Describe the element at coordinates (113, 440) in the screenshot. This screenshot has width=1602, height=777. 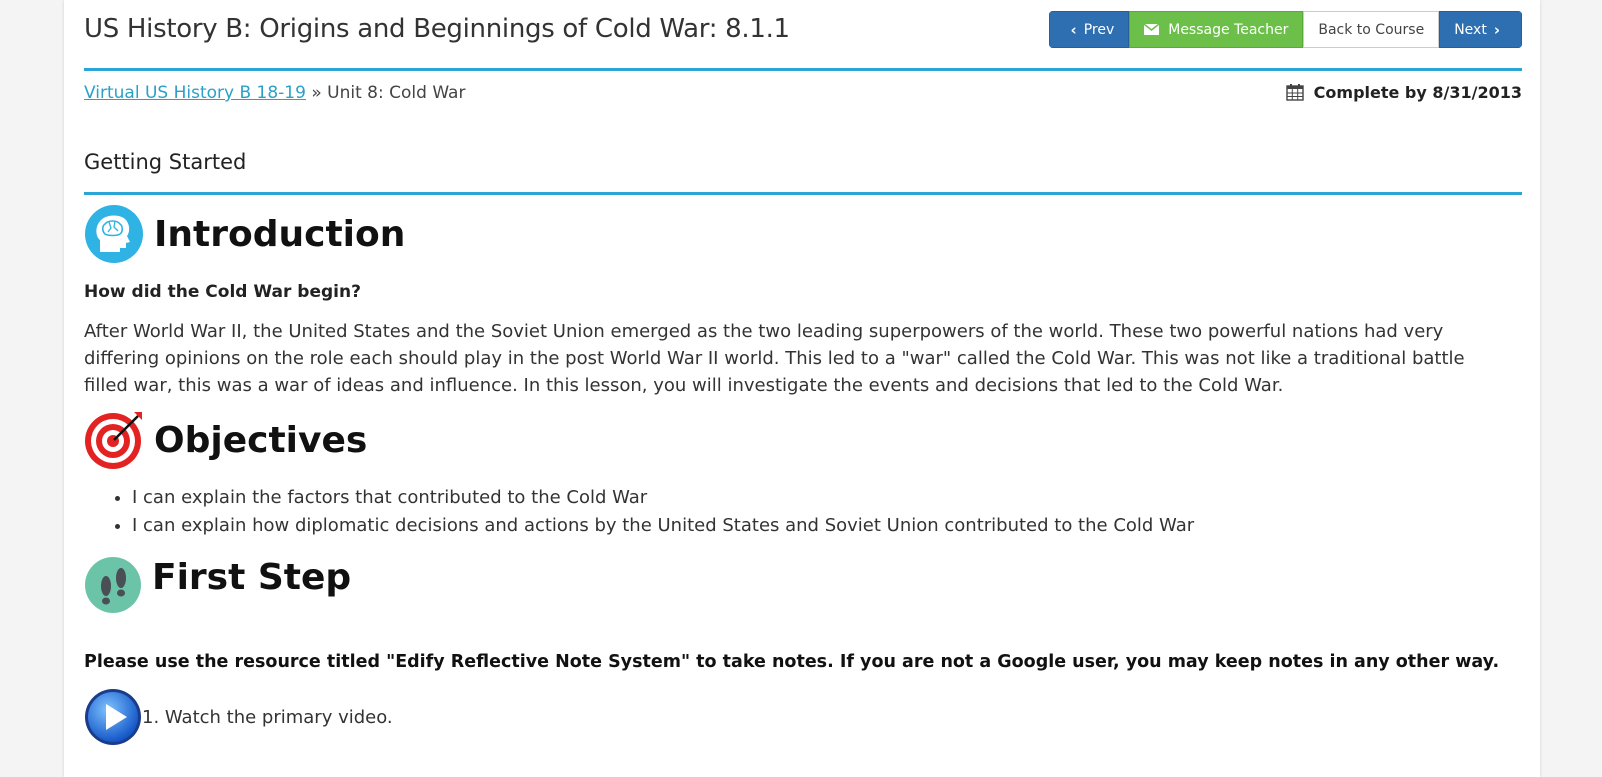
I see `target-icon` at that location.